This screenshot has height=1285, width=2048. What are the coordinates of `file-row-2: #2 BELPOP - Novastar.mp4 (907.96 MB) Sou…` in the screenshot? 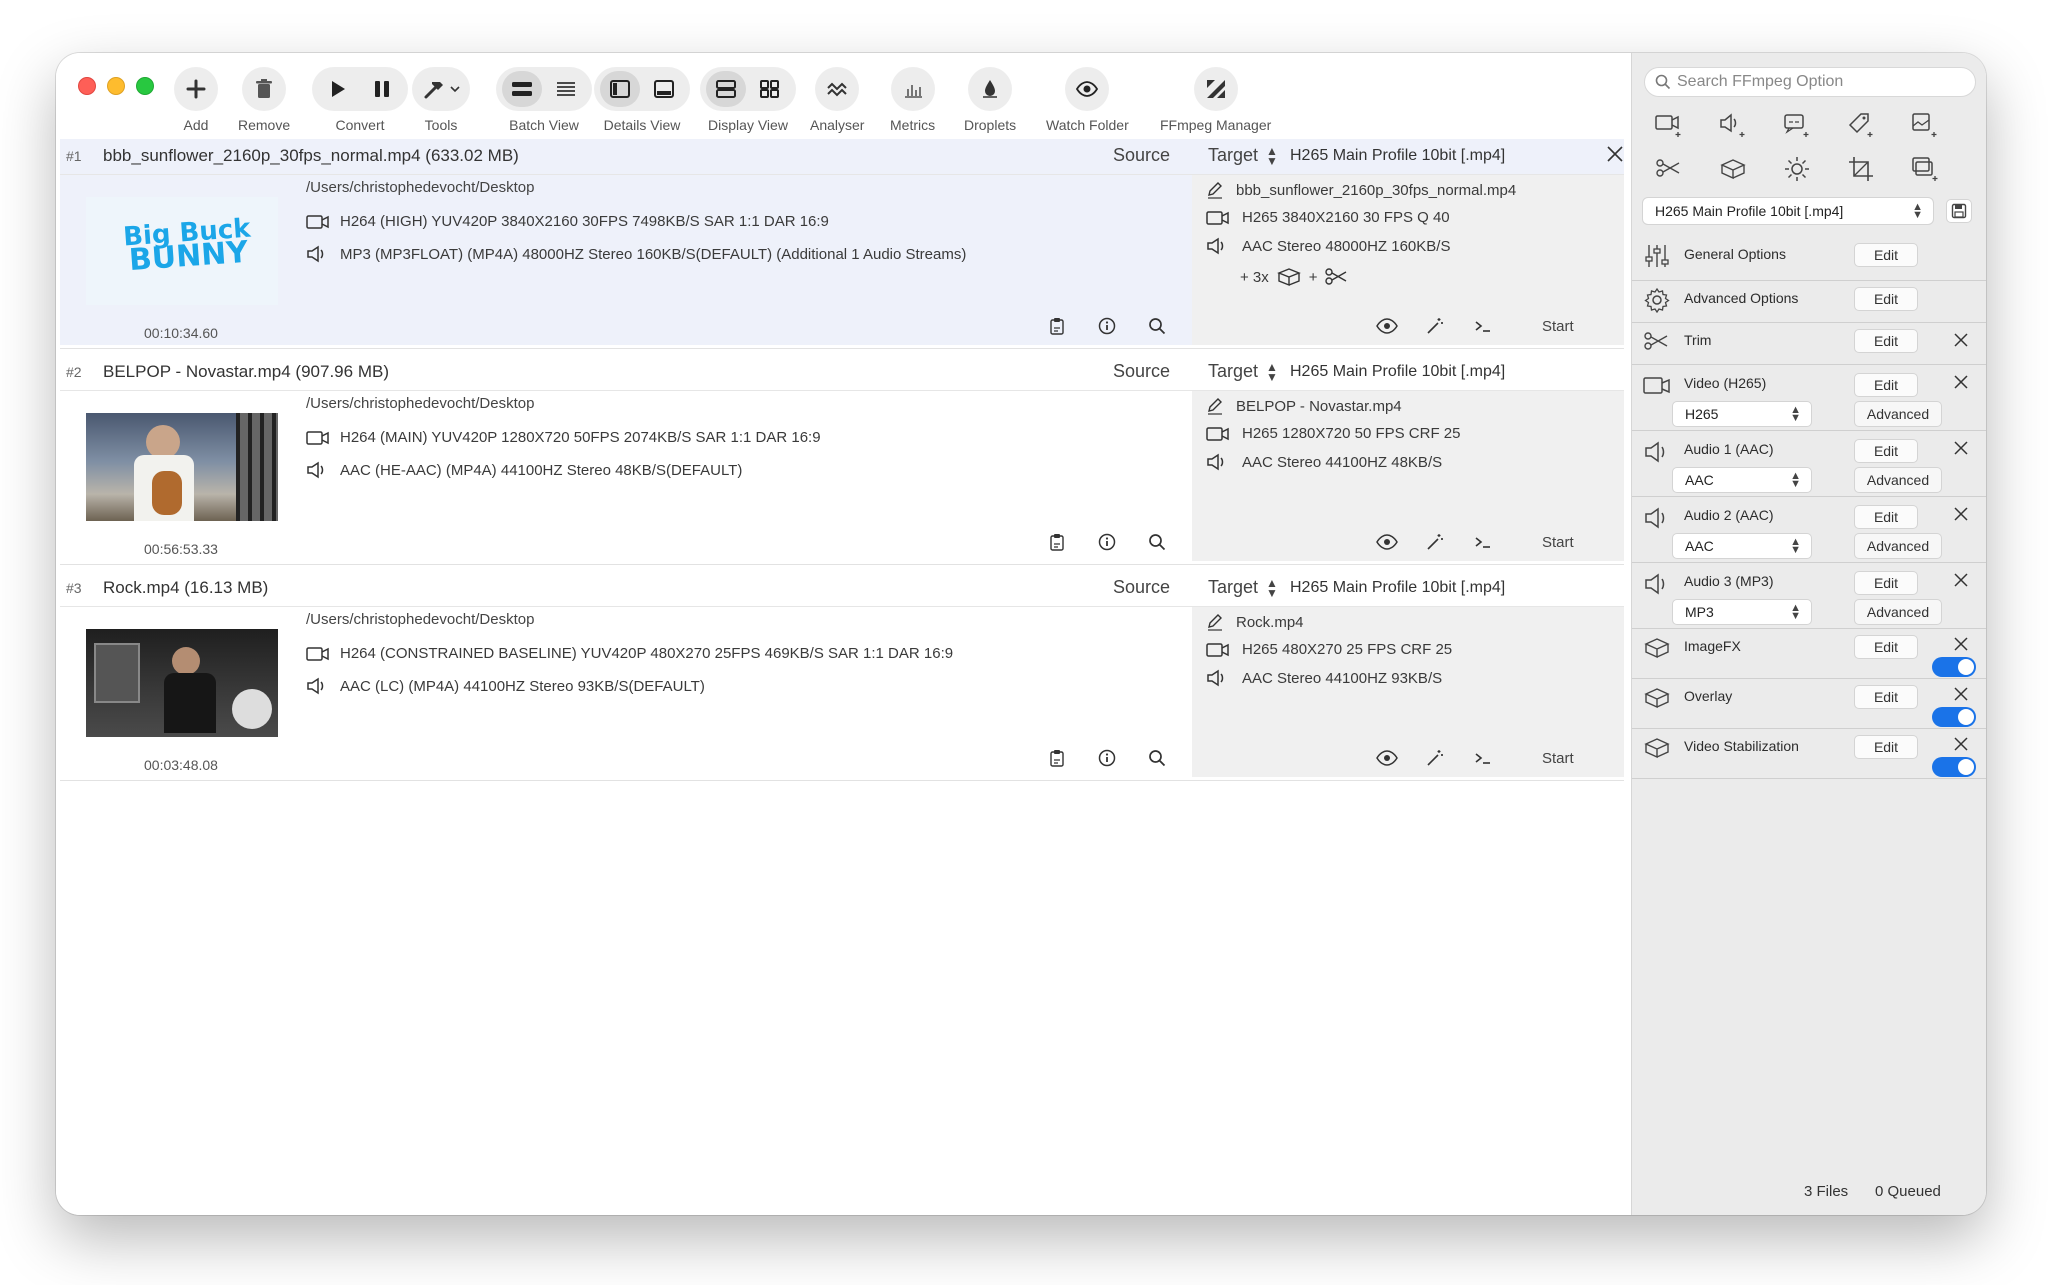 It's located at (842, 460).